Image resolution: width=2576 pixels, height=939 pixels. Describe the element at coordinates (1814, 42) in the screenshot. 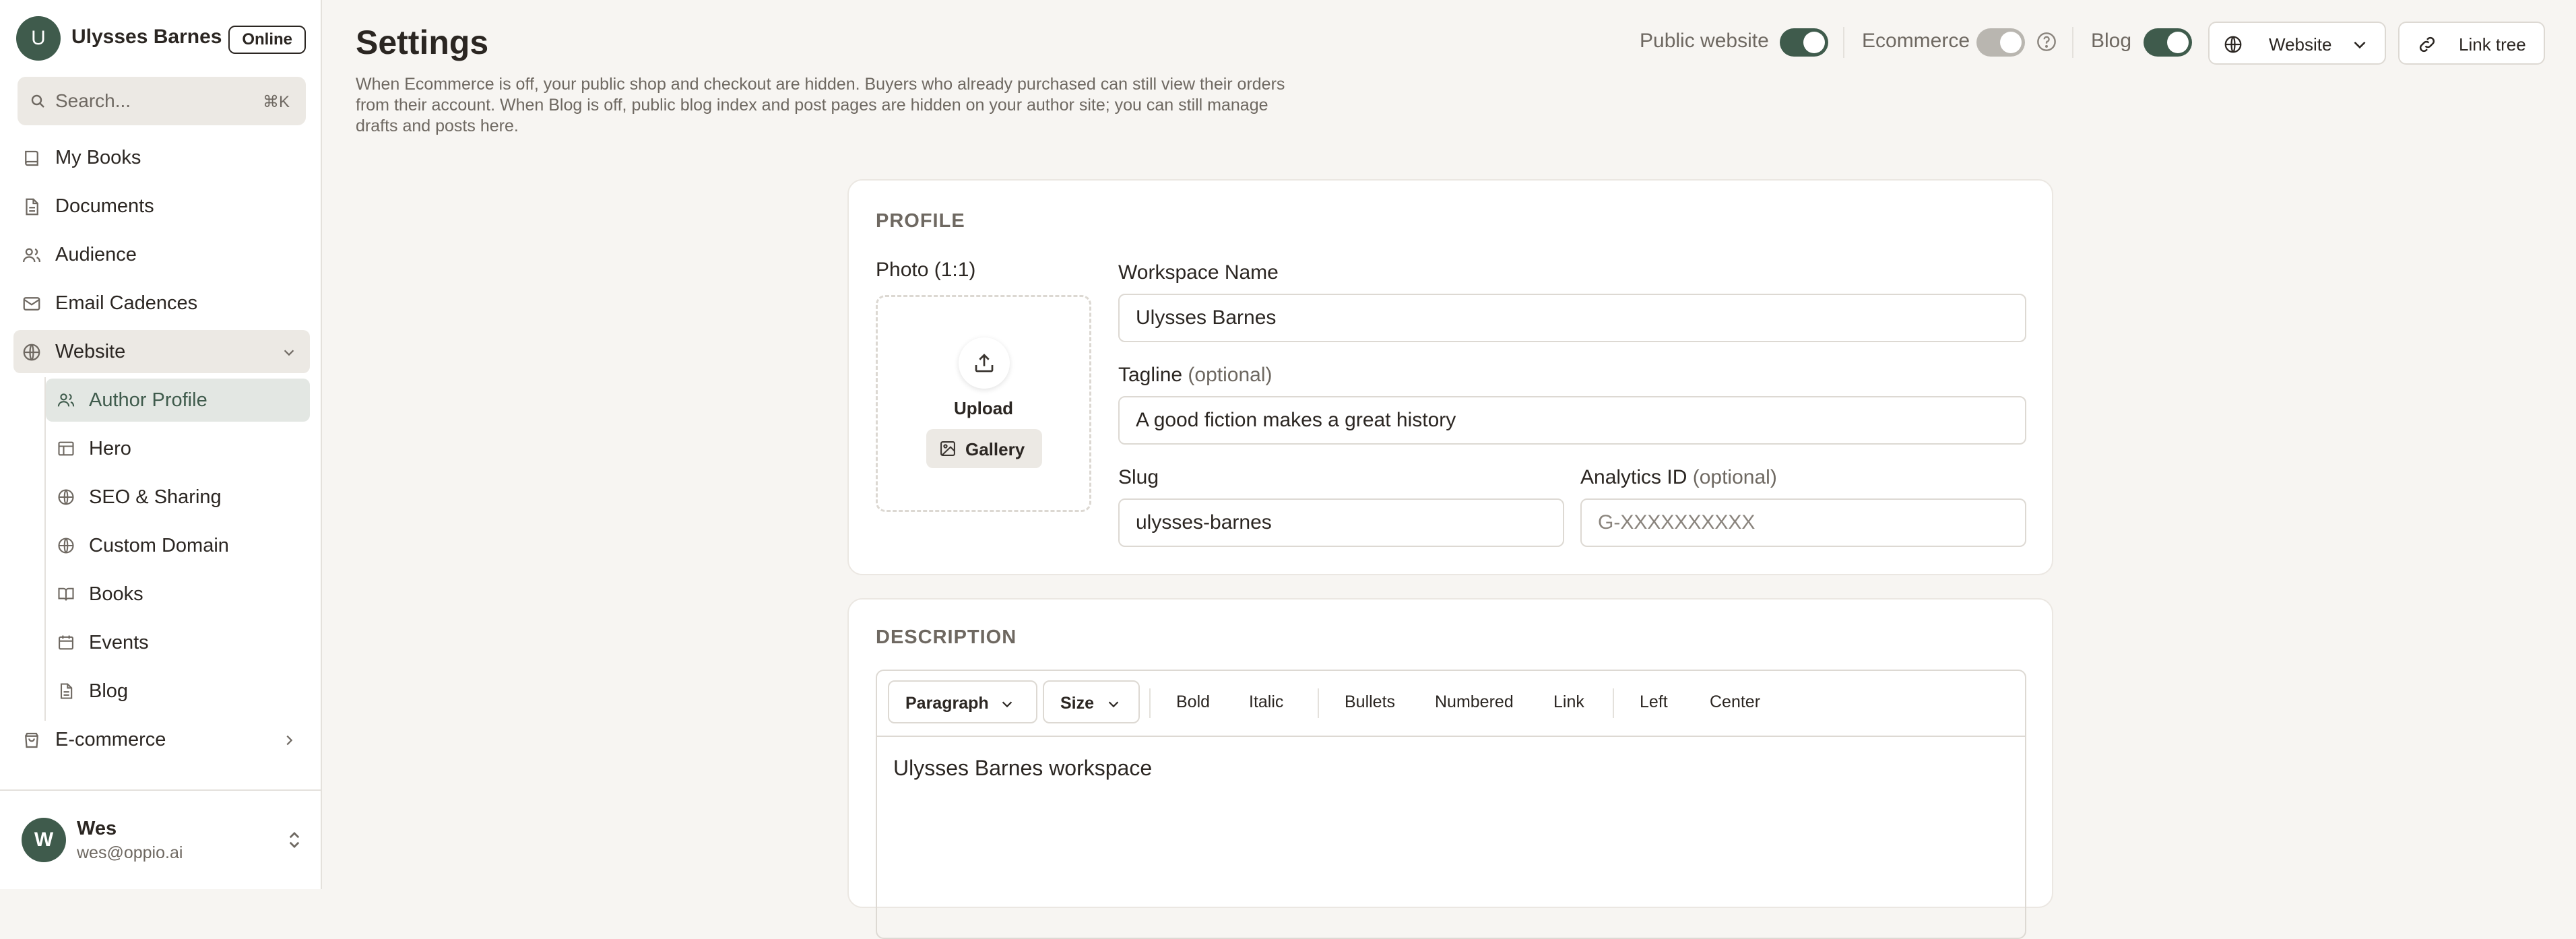

I see `toggle-knob` at that location.